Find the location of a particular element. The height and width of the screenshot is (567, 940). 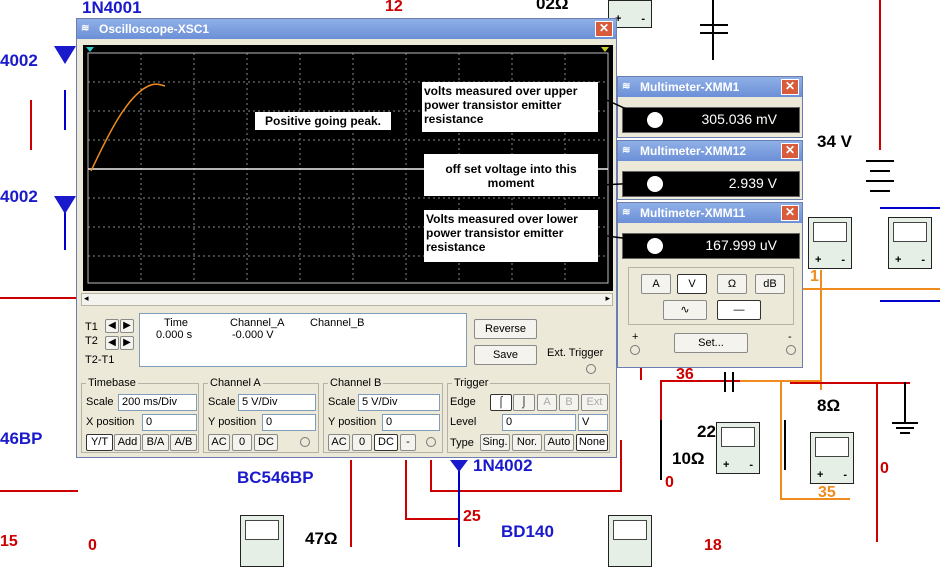

scroll-right-icon: ▸ is located at coordinates (607, 298).